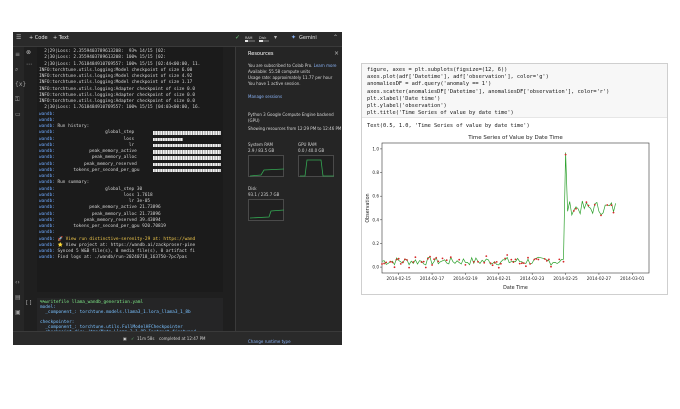 This screenshot has height=409, width=680. Describe the element at coordinates (18, 37) in the screenshot. I see `menu-icon: ☰` at that location.